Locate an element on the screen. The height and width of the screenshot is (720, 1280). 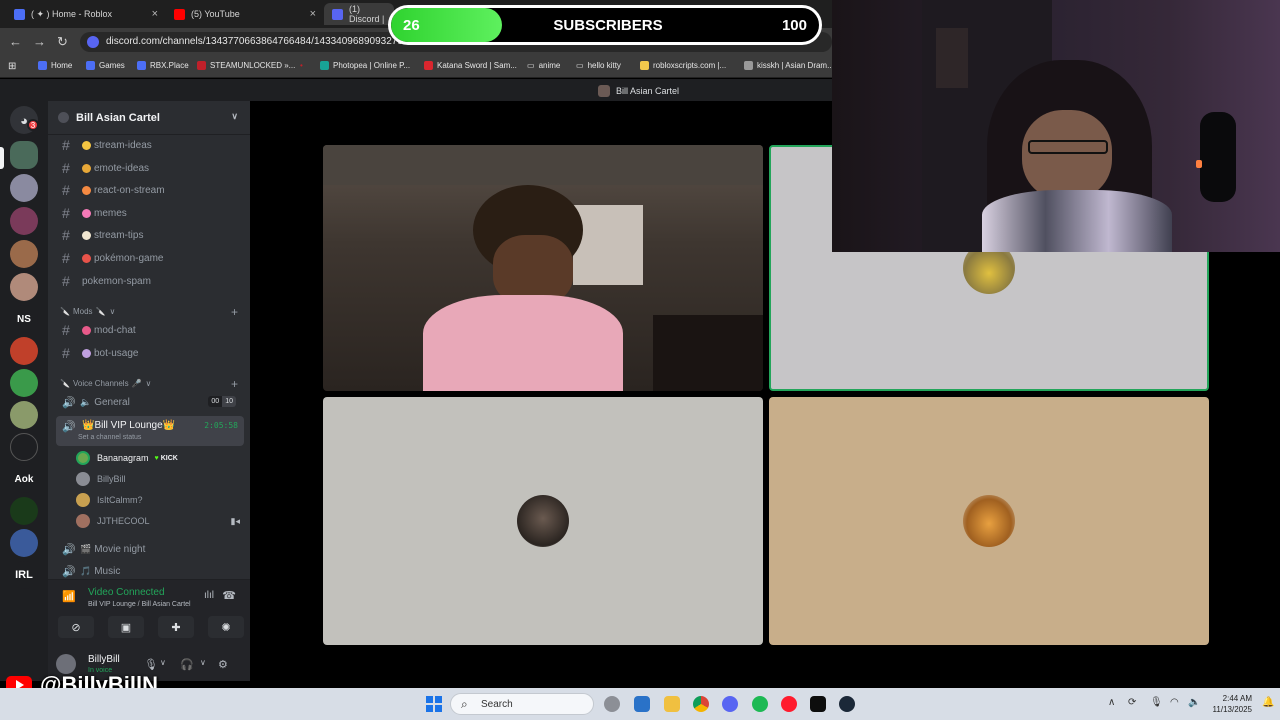
channel-react-on-stream: # react-on-stream is located at coordinates (150, 190).